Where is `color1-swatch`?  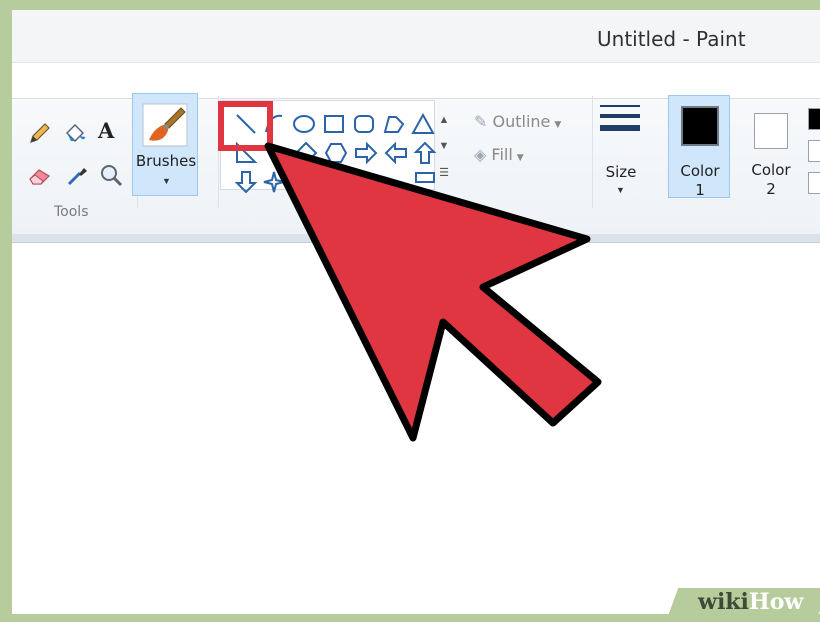
color1-swatch is located at coordinates (700, 126).